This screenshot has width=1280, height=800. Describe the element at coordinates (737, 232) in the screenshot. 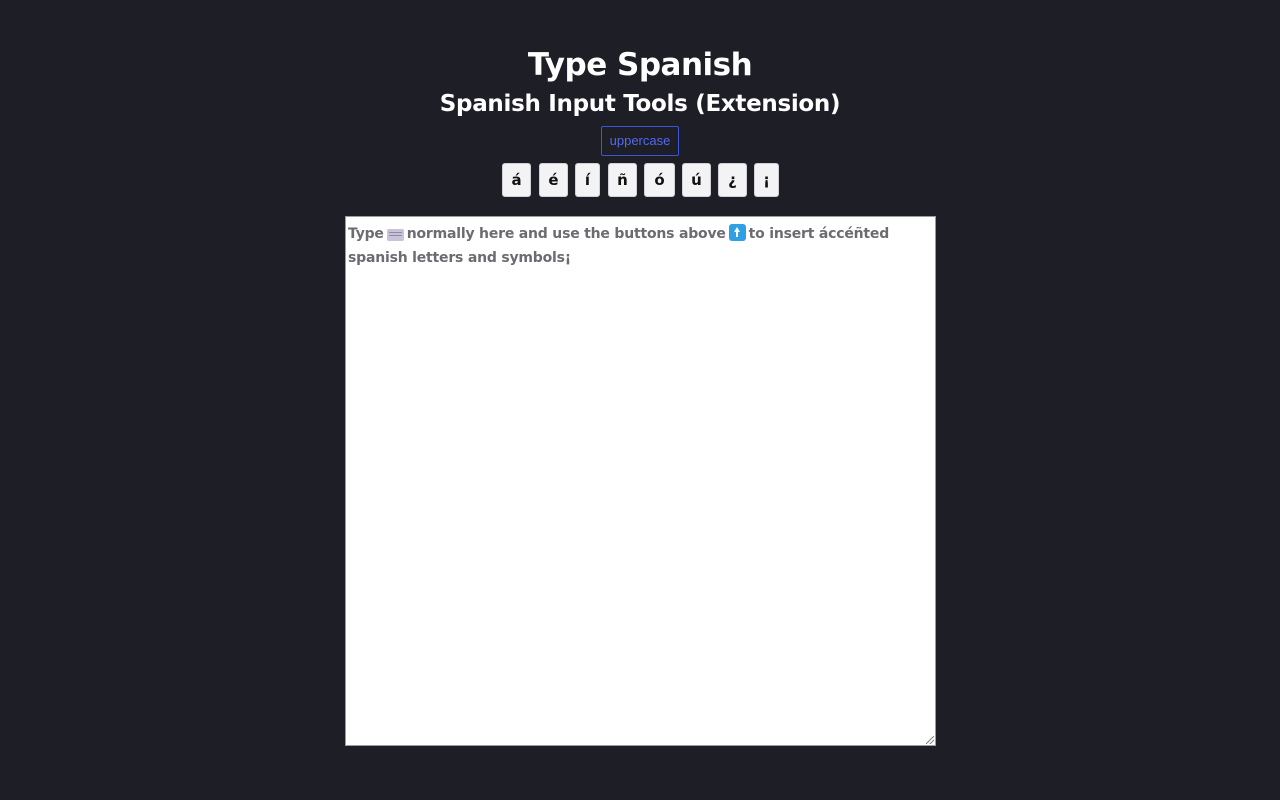

I see `up-arrow-icon` at that location.